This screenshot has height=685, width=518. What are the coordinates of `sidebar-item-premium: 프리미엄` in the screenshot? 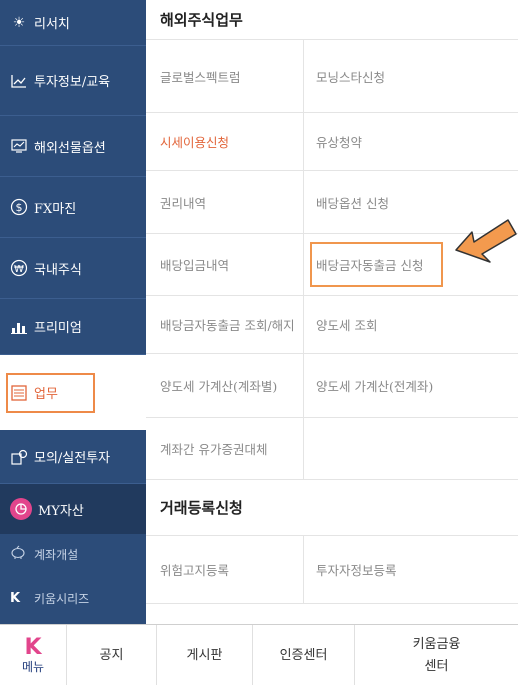 It's located at (73, 327).